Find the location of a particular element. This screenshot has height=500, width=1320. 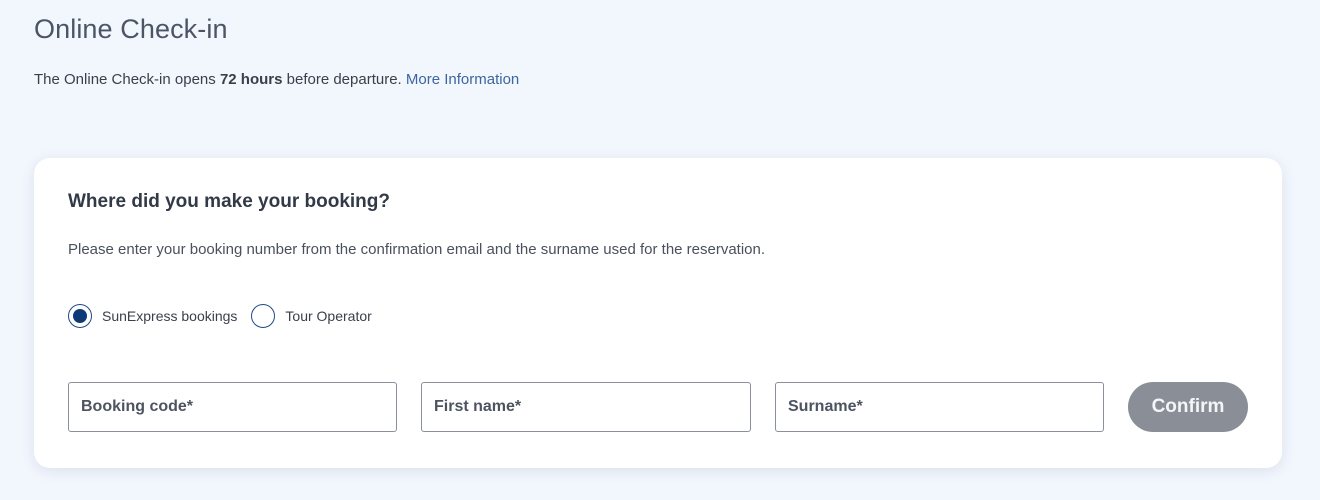

first-name-field is located at coordinates (586, 407).